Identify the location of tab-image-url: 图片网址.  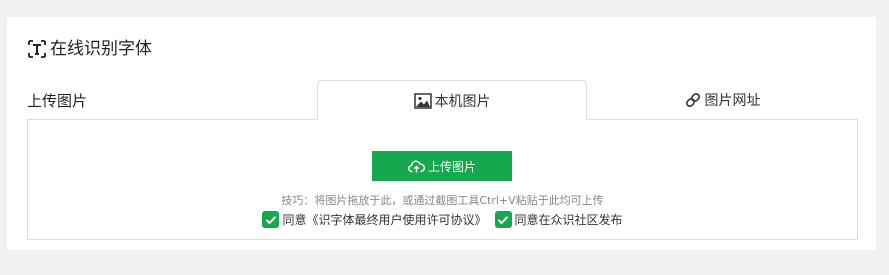
(722, 99).